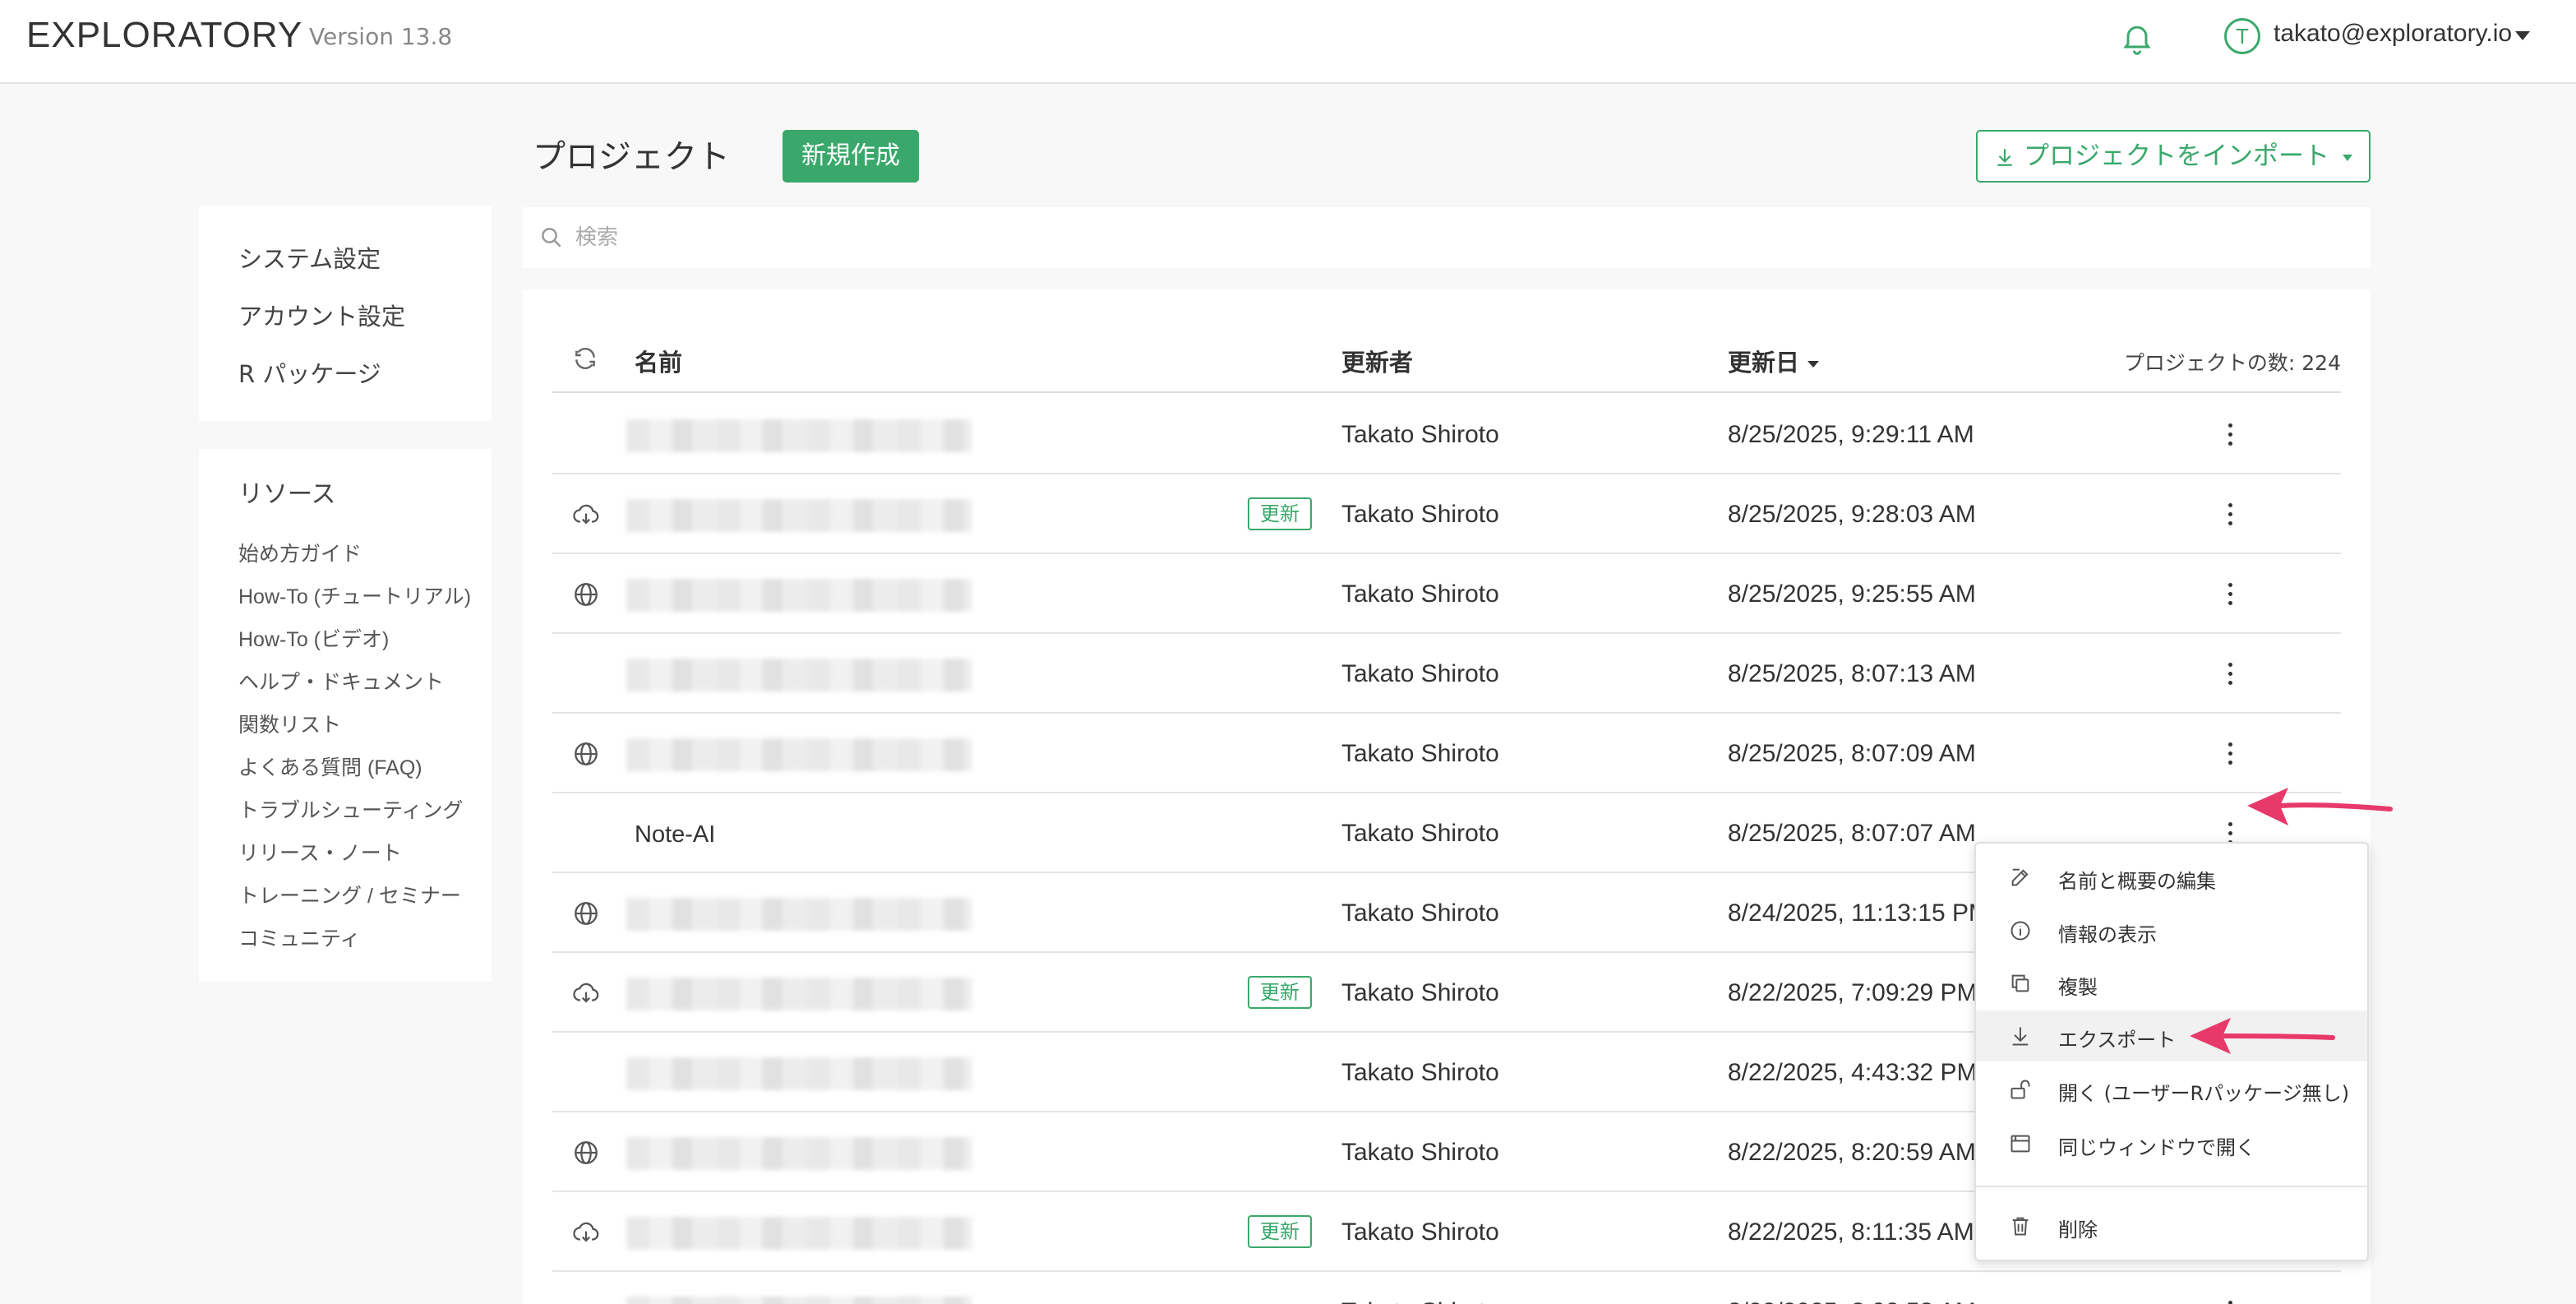 Image resolution: width=2576 pixels, height=1304 pixels. Describe the element at coordinates (1377, 361) in the screenshot. I see `column-header-updater: 更新者` at that location.